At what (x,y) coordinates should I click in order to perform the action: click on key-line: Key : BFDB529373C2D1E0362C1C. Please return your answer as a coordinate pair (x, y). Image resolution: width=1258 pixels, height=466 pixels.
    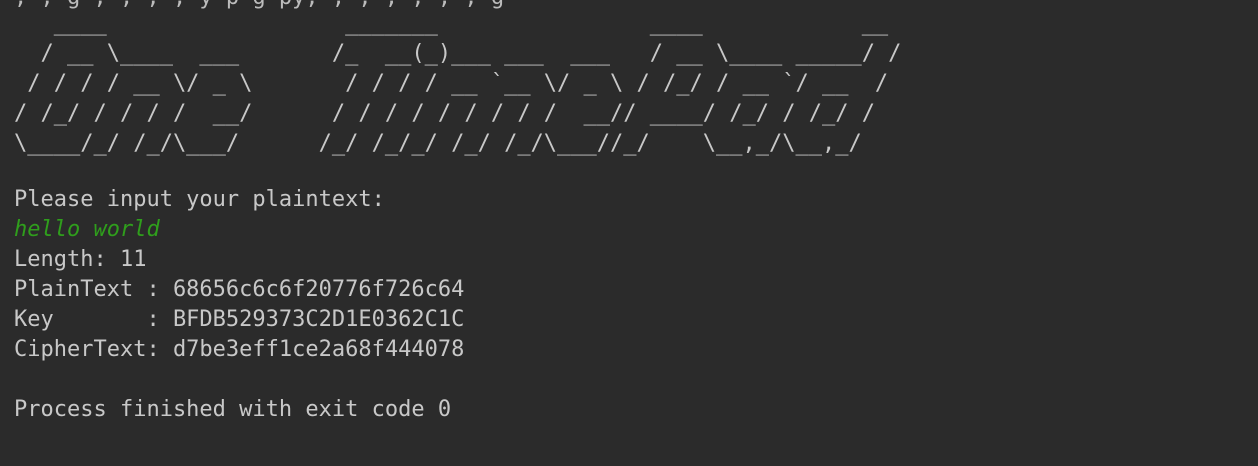
    Looking at the image, I should click on (239, 319).